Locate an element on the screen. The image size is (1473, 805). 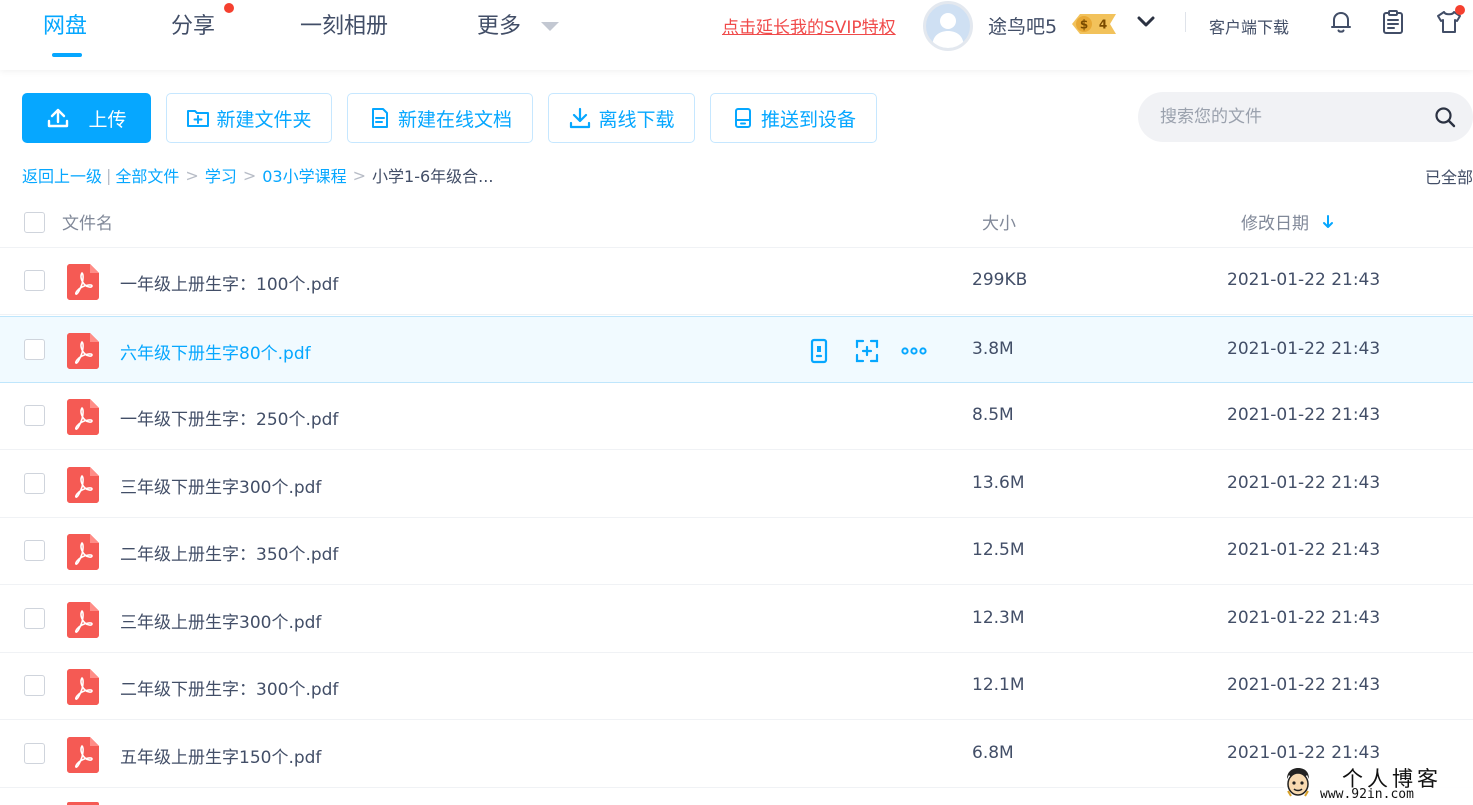
upload-label: 上传 is located at coordinates (107, 119).